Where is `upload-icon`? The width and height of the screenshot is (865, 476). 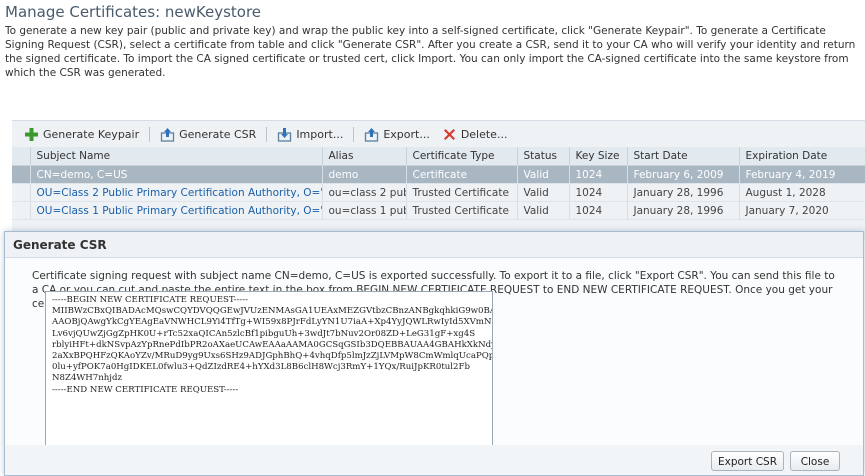
upload-icon is located at coordinates (167, 134).